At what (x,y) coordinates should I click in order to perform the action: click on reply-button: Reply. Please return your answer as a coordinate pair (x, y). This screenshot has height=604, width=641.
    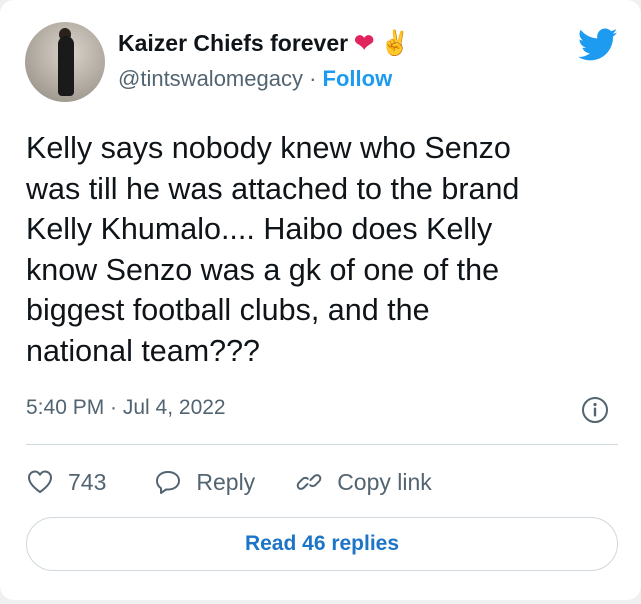
    Looking at the image, I should click on (204, 482).